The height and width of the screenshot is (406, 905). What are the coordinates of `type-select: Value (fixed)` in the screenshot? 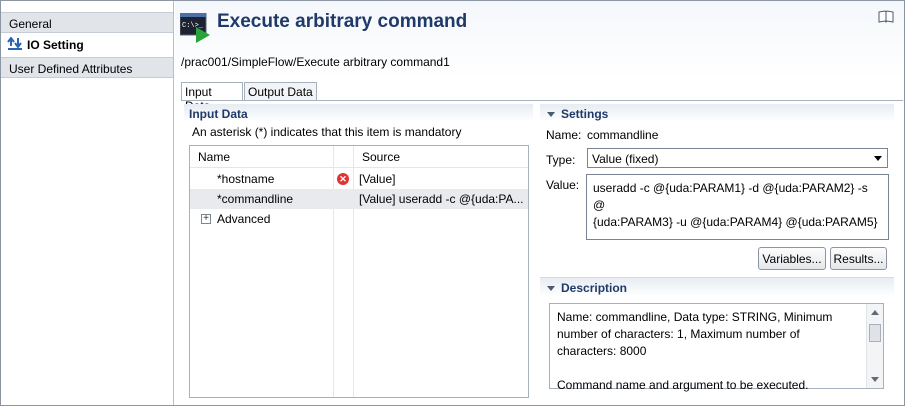 It's located at (737, 158).